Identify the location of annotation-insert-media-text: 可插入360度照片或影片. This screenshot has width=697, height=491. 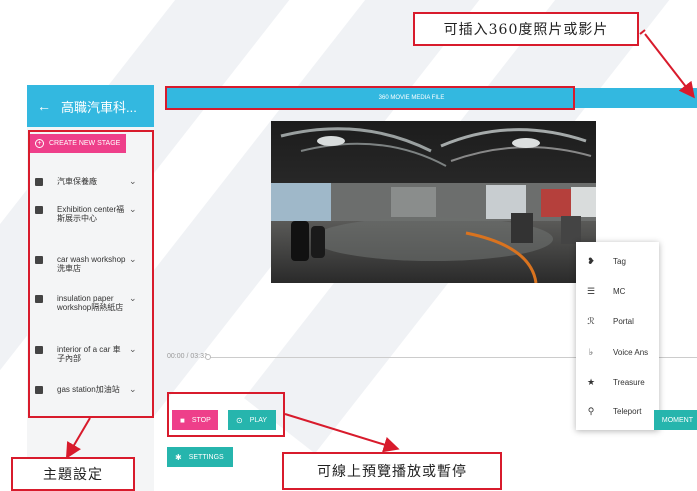
(526, 30).